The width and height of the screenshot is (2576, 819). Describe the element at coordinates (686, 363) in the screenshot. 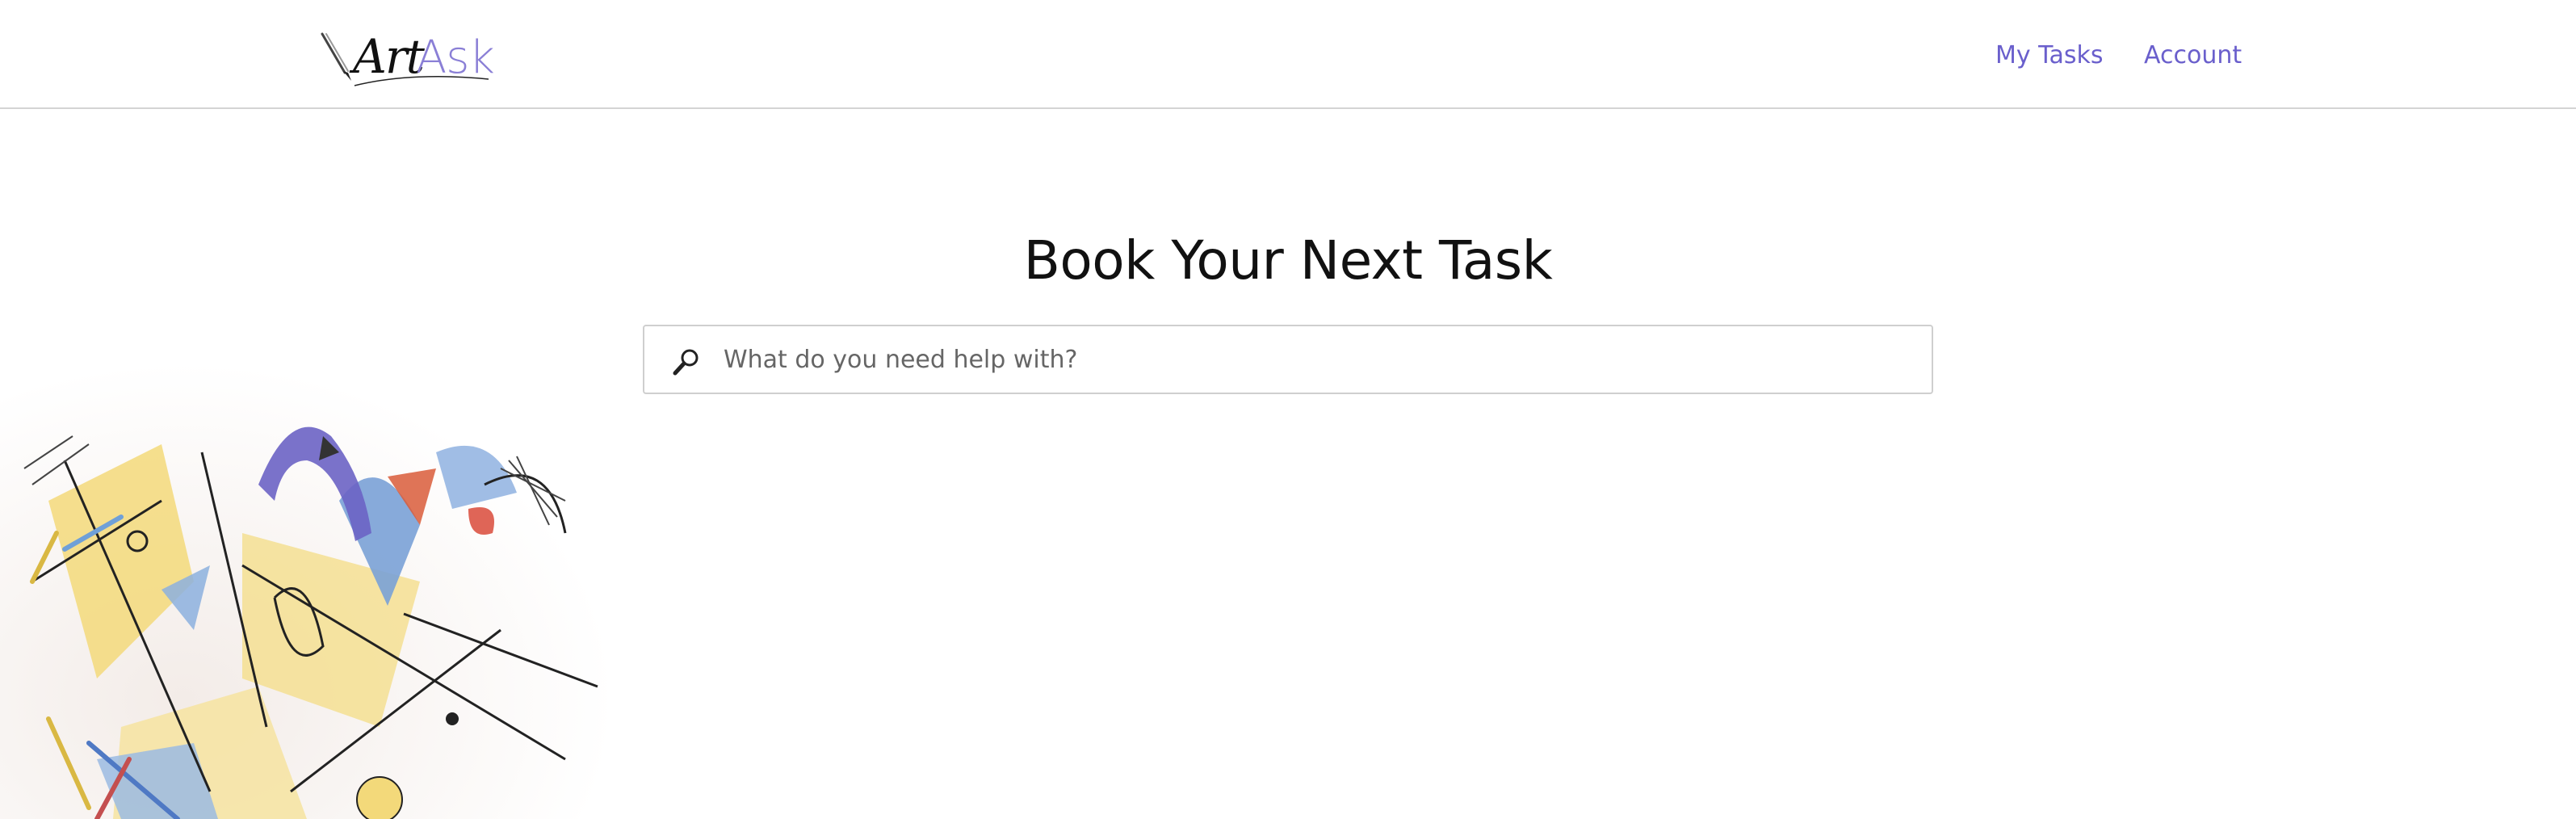

I see `magnifier-icon` at that location.